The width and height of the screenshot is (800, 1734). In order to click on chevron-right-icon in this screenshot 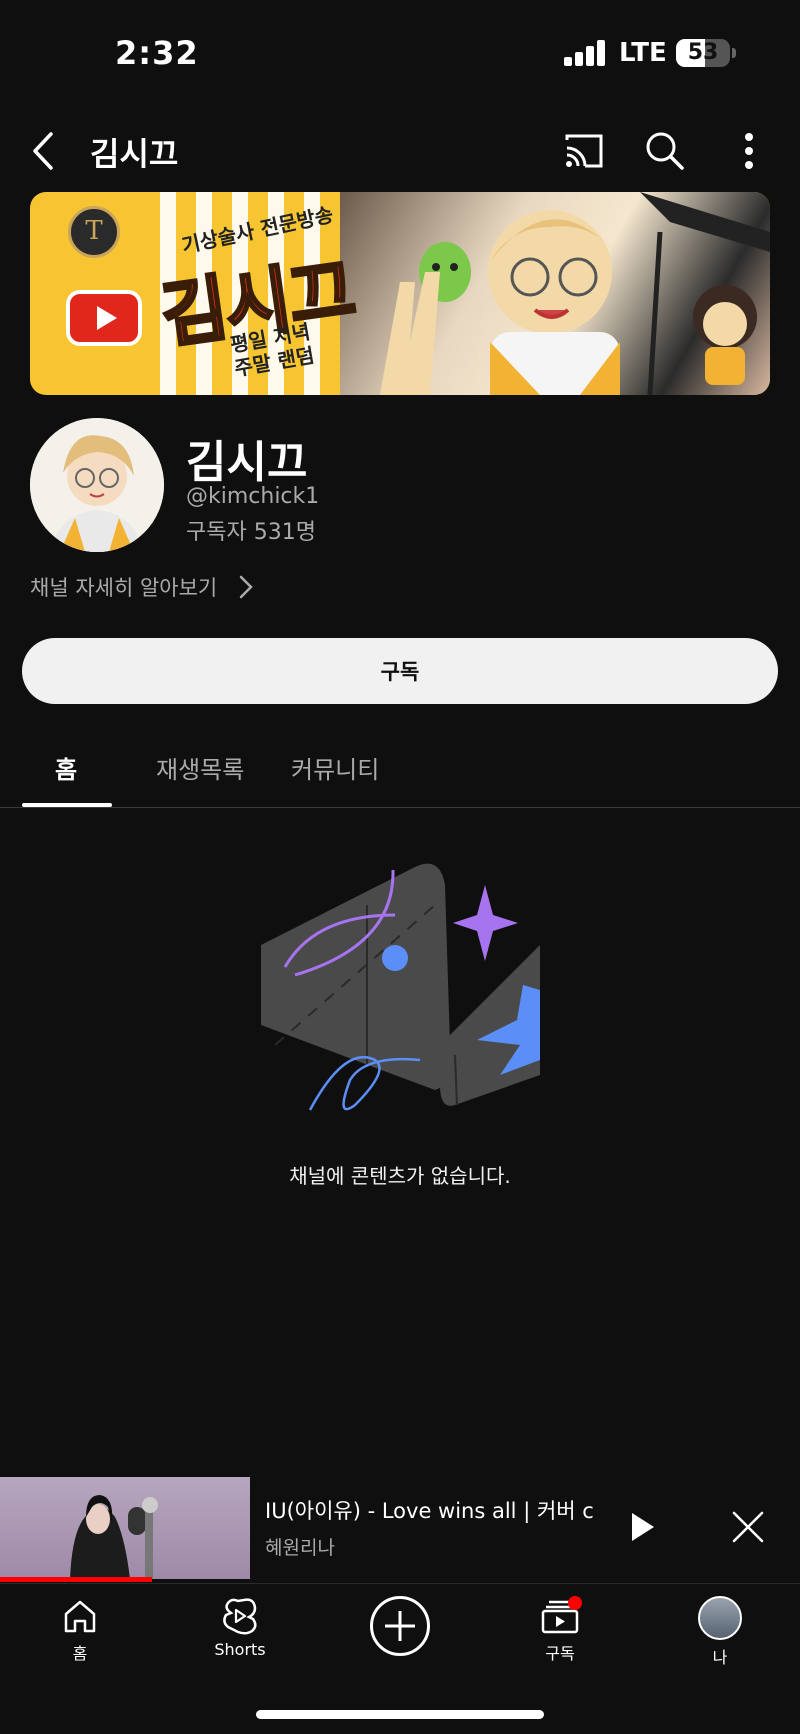, I will do `click(246, 587)`.